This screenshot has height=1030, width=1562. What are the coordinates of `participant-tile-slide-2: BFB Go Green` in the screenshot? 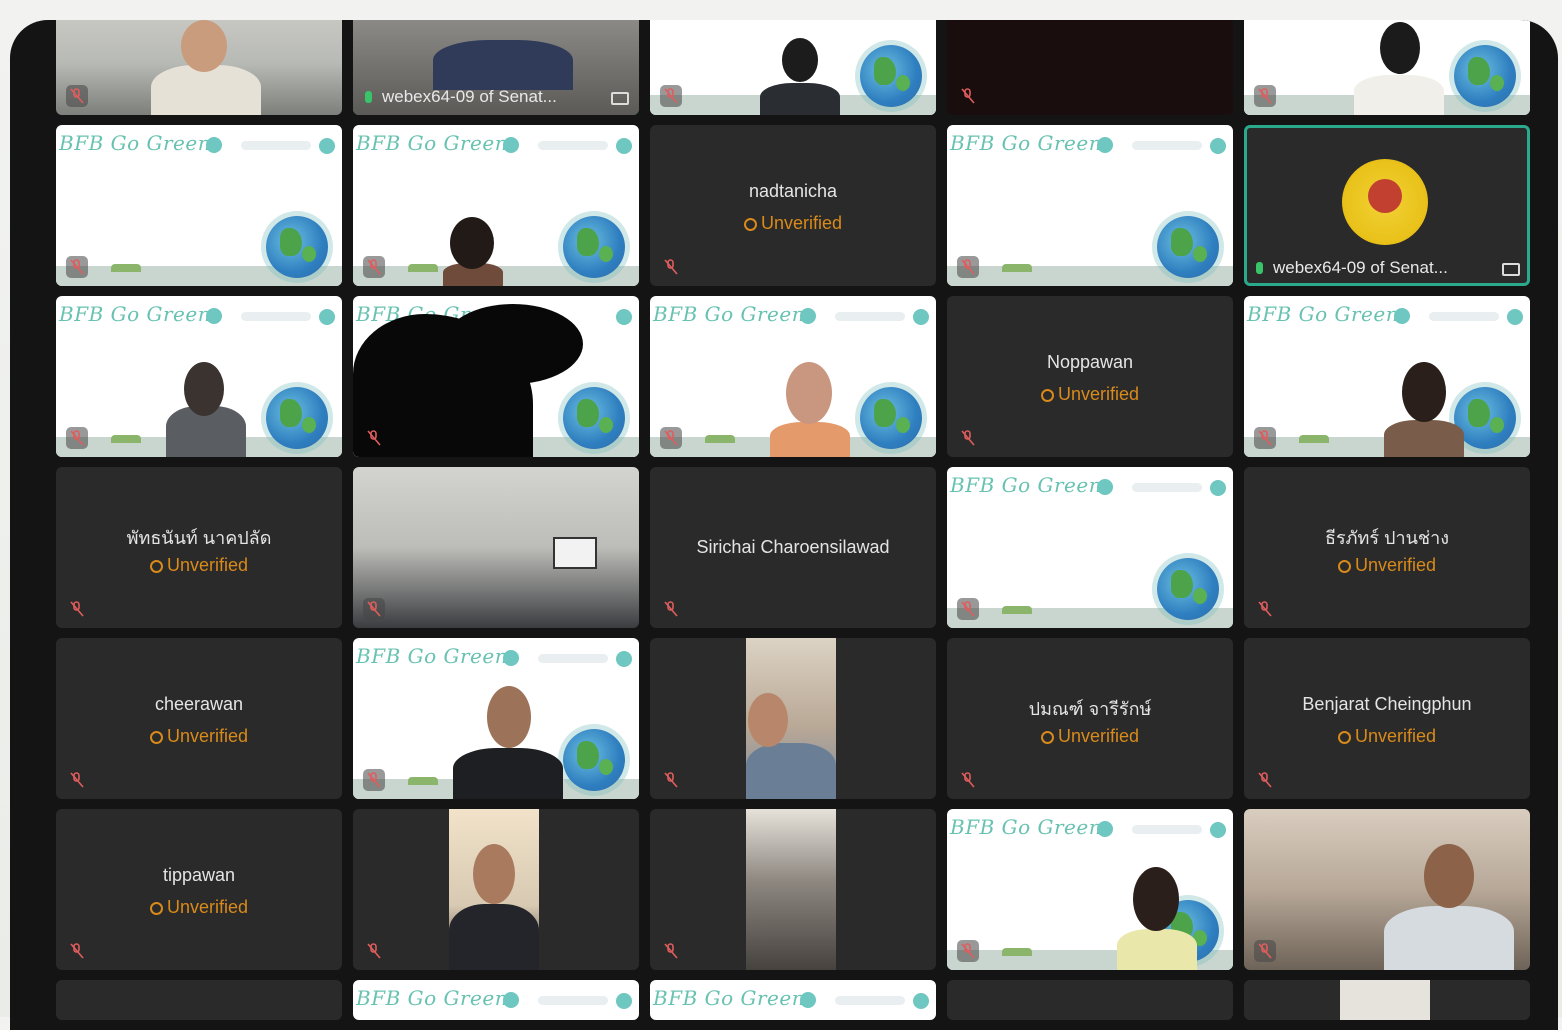 It's located at (1090, 205).